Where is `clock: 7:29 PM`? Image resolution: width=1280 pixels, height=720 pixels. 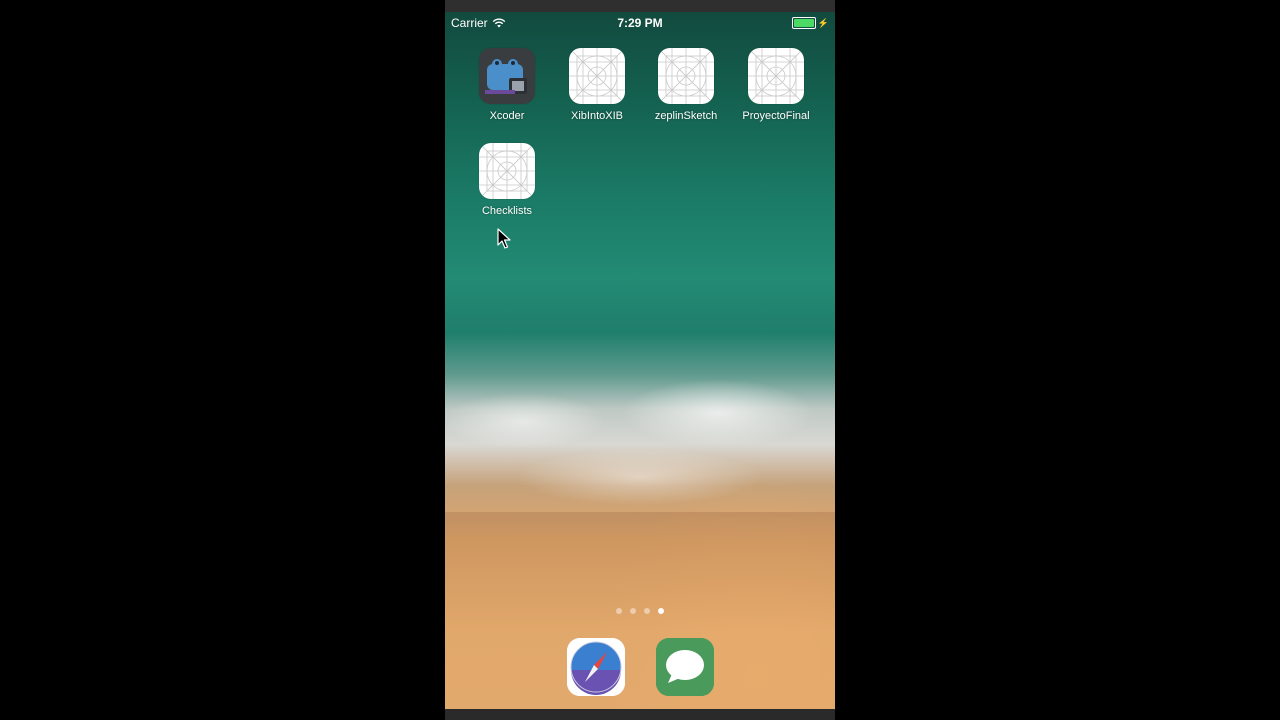 clock: 7:29 PM is located at coordinates (640, 23).